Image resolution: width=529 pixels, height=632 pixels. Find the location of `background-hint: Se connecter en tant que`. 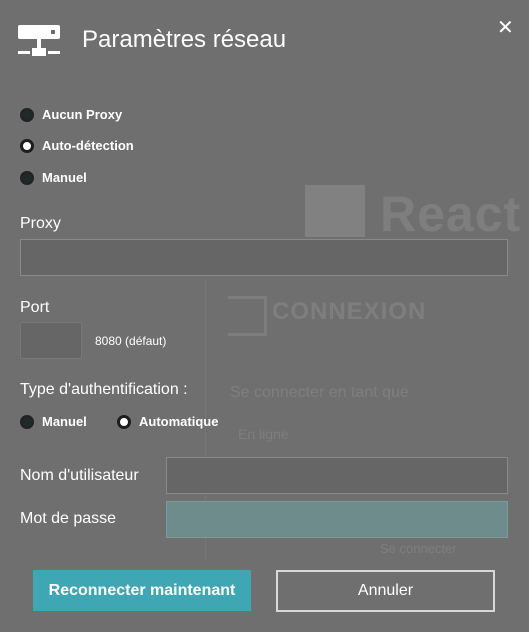

background-hint: Se connecter en tant que is located at coordinates (319, 392).